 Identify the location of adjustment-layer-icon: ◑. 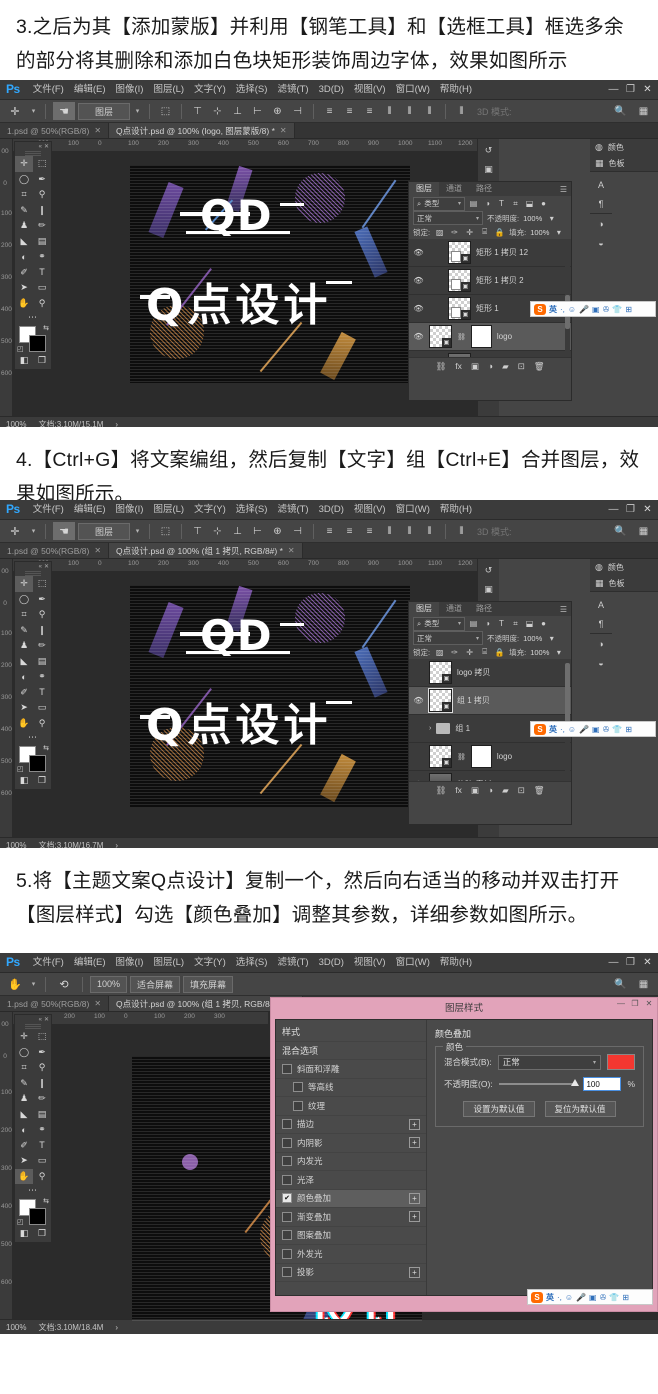
(490, 790).